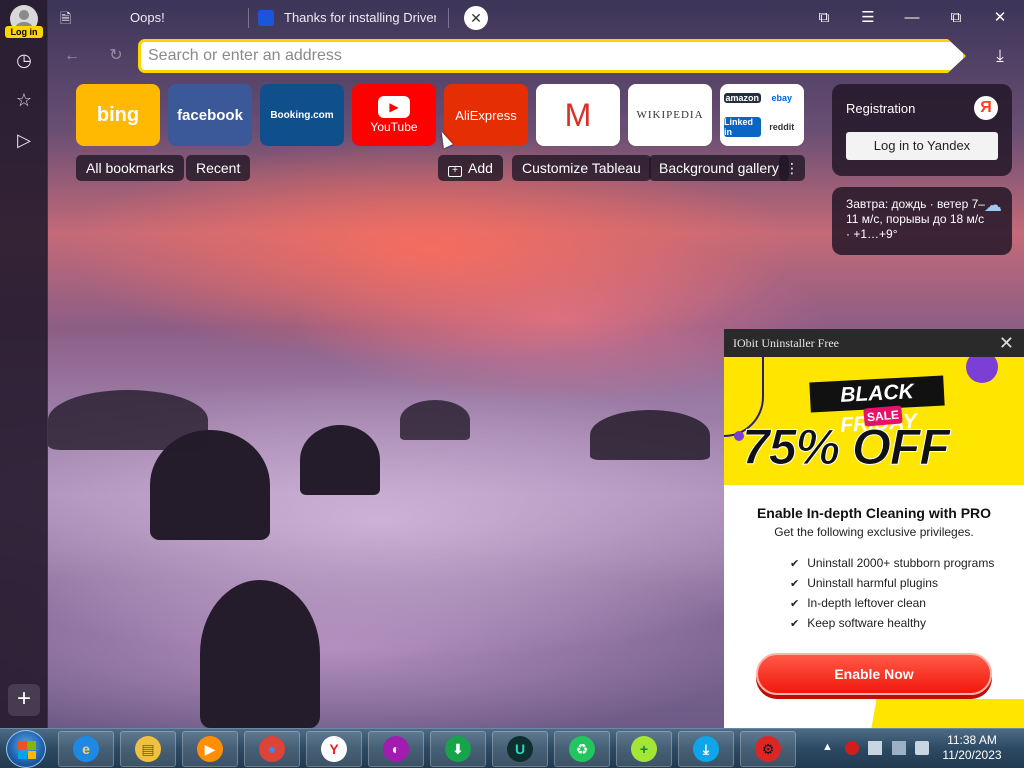 The height and width of the screenshot is (768, 1024). What do you see at coordinates (874, 713) in the screenshot?
I see `popup-footer-decoration` at bounding box center [874, 713].